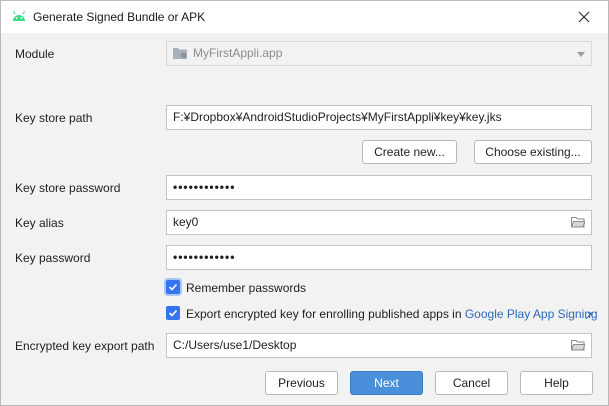  Describe the element at coordinates (180, 53) in the screenshot. I see `module-folder-icon` at that location.